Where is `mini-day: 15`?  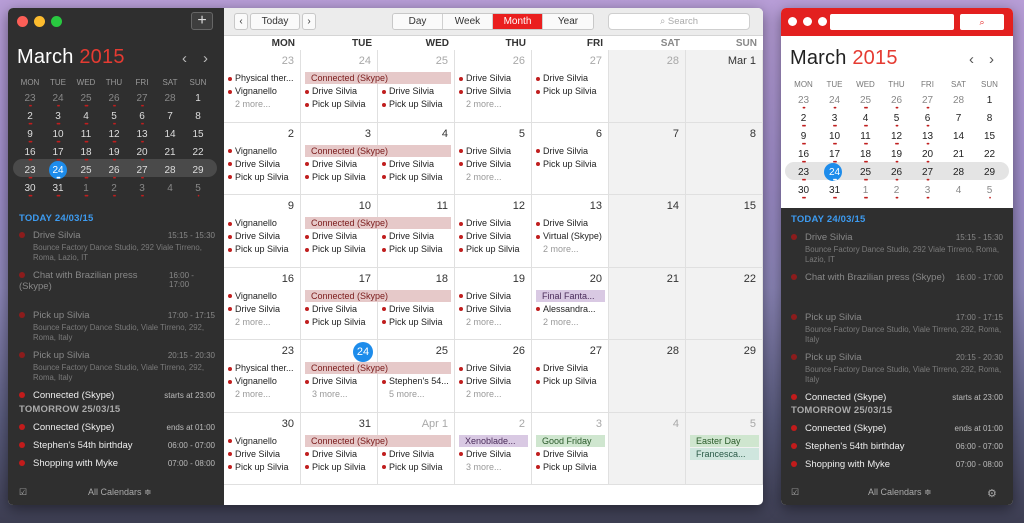 mini-day: 15 is located at coordinates (198, 137).